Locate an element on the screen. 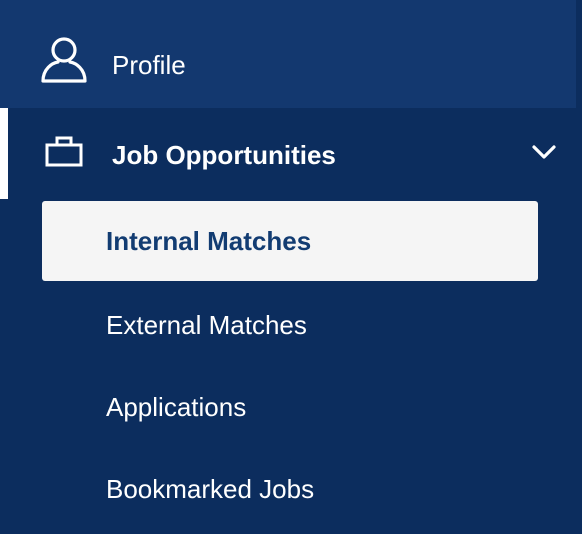  sidebar-item-label: Profile is located at coordinates (149, 65).